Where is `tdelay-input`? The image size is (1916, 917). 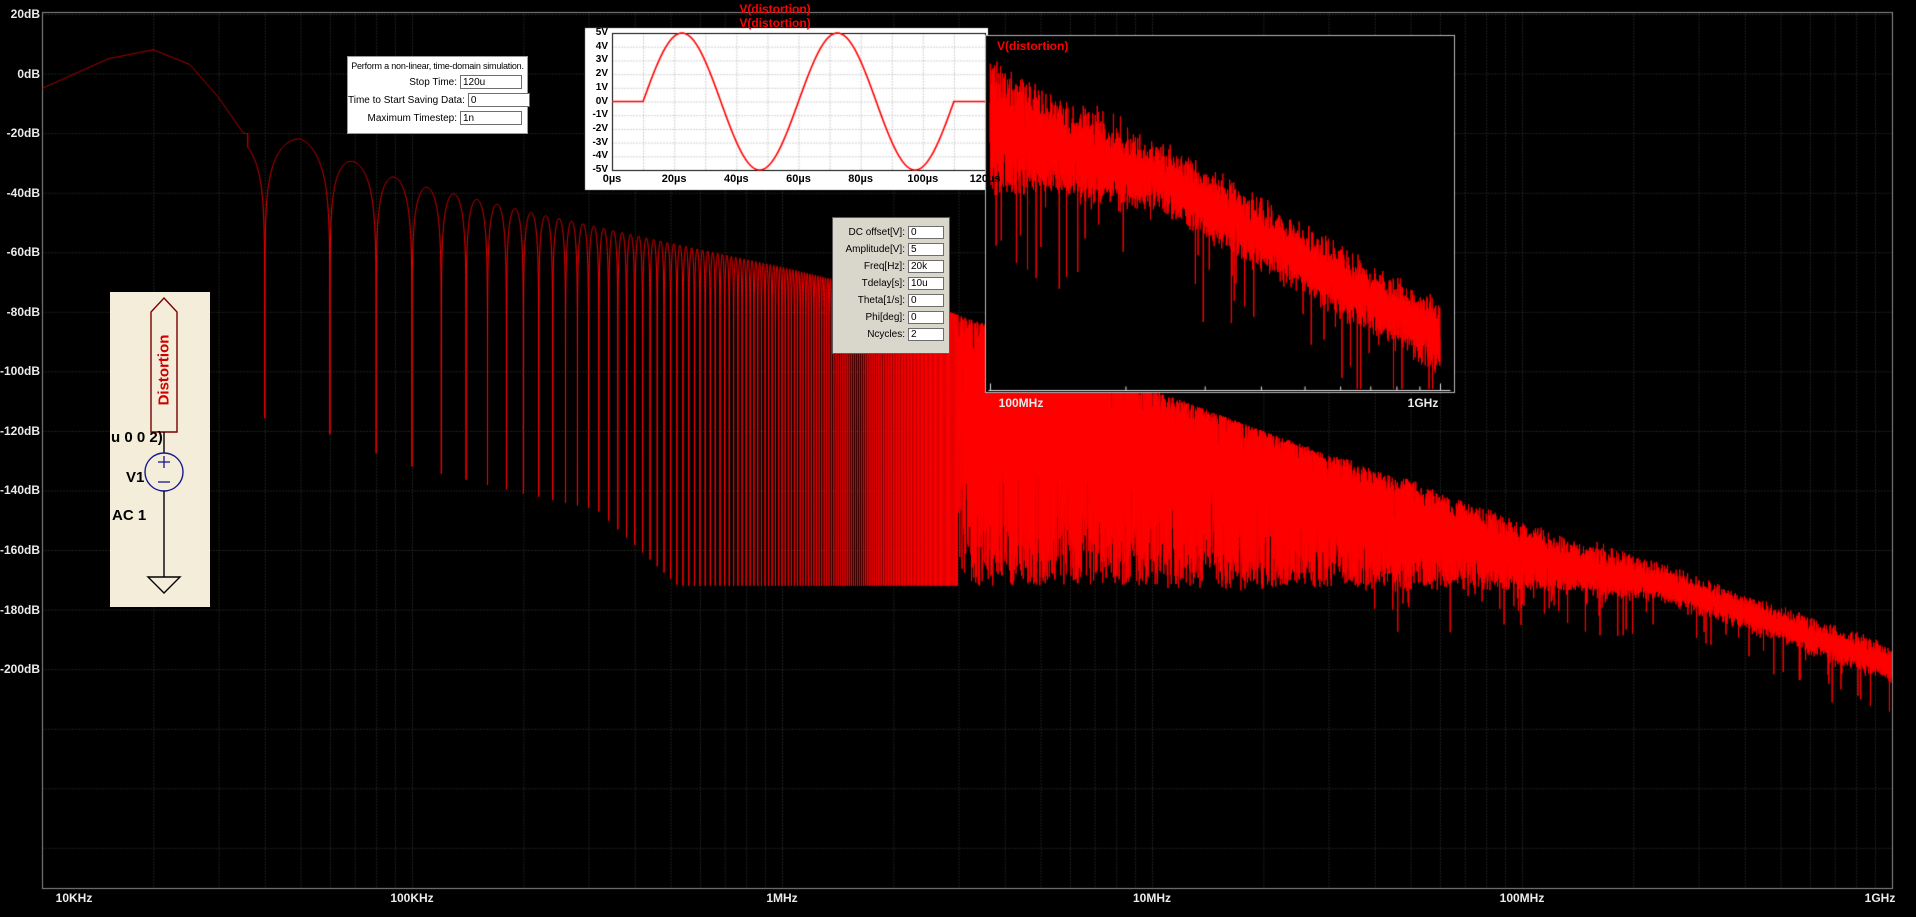 tdelay-input is located at coordinates (926, 283).